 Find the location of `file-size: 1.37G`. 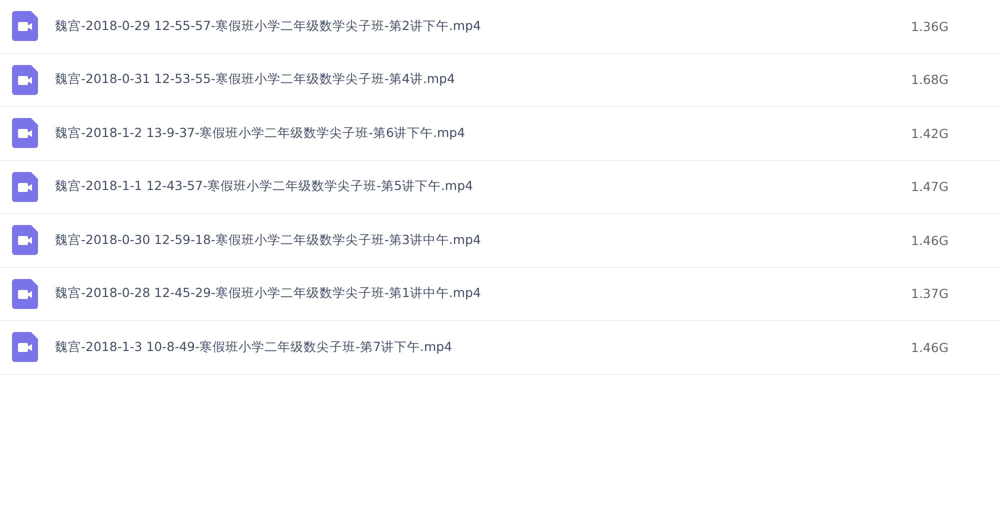

file-size: 1.37G is located at coordinates (930, 294).